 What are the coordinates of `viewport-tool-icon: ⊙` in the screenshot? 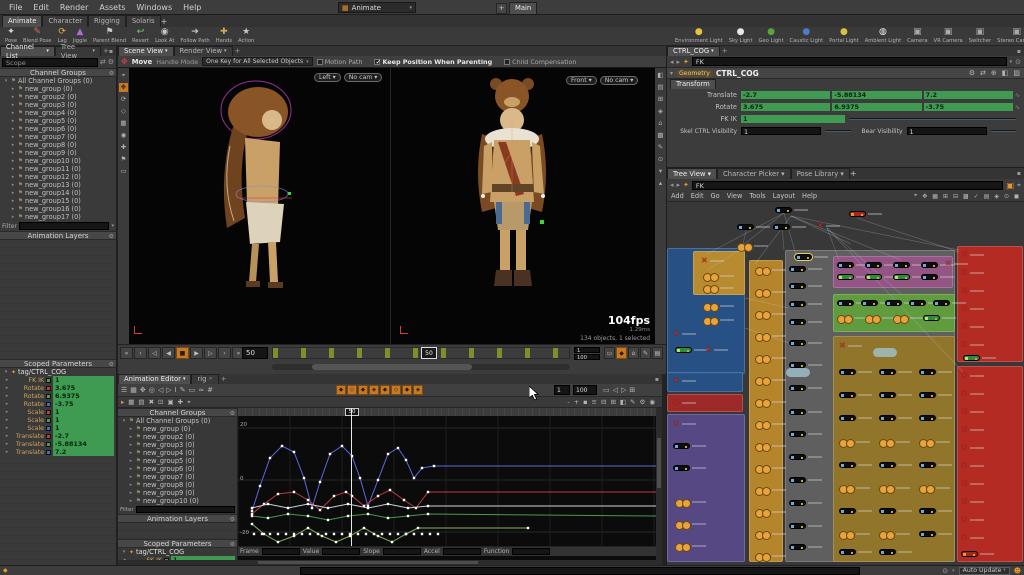 It's located at (660, 159).